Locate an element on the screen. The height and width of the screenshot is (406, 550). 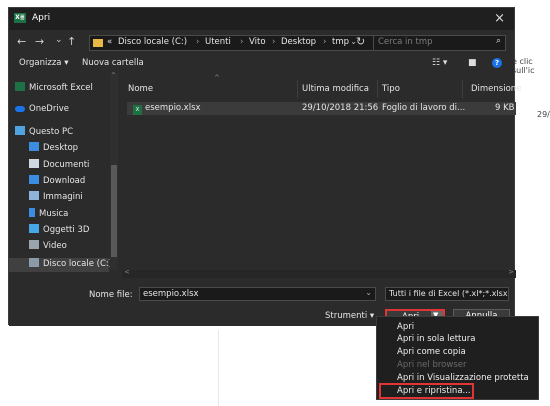
file-name-cell: Xesempio.xlsx is located at coordinates (167, 109).